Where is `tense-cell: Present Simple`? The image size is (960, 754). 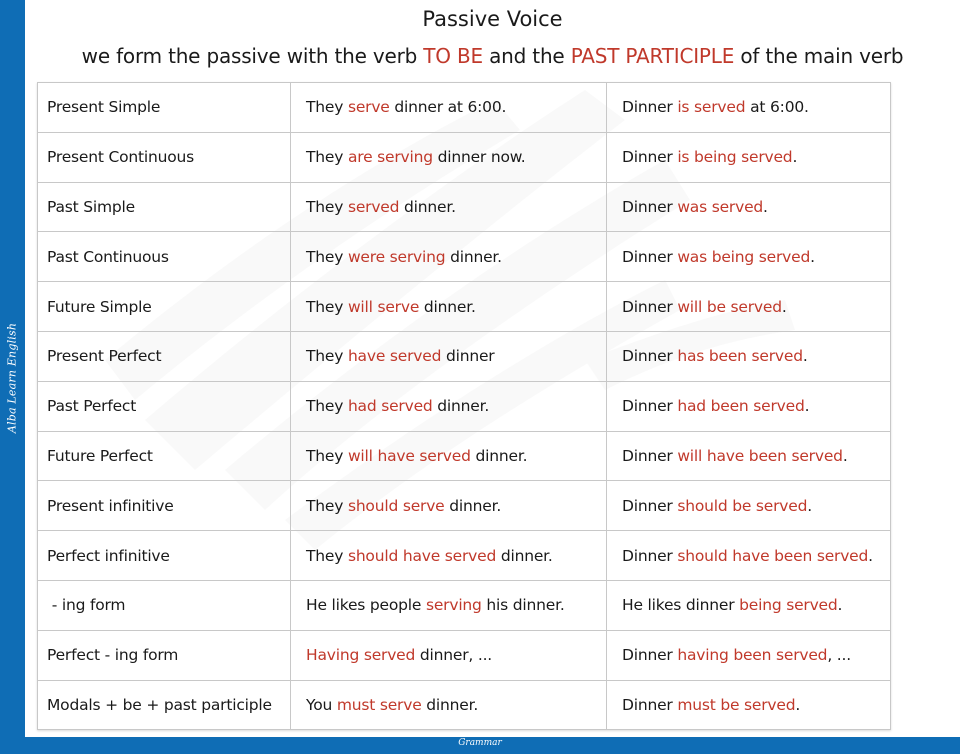
tense-cell: Present Simple is located at coordinates (164, 107).